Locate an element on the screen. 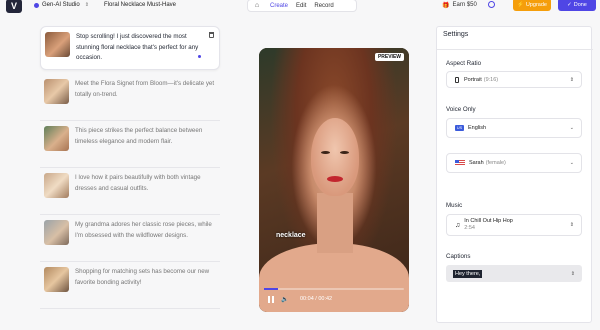  gift-icon: 🎁 is located at coordinates (446, 6).